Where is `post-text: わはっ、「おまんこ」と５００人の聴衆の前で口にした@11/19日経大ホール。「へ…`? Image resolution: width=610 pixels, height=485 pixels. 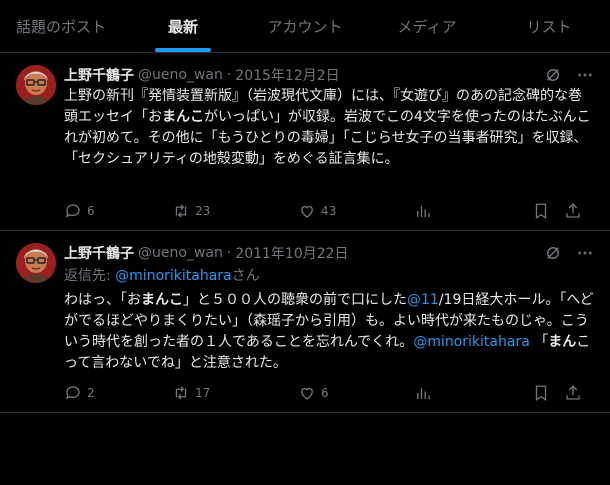 post-text: わはっ、「おまんこ」と５００人の聴衆の前で口にした@11/19日経大ホール。「へ… is located at coordinates (329, 331).